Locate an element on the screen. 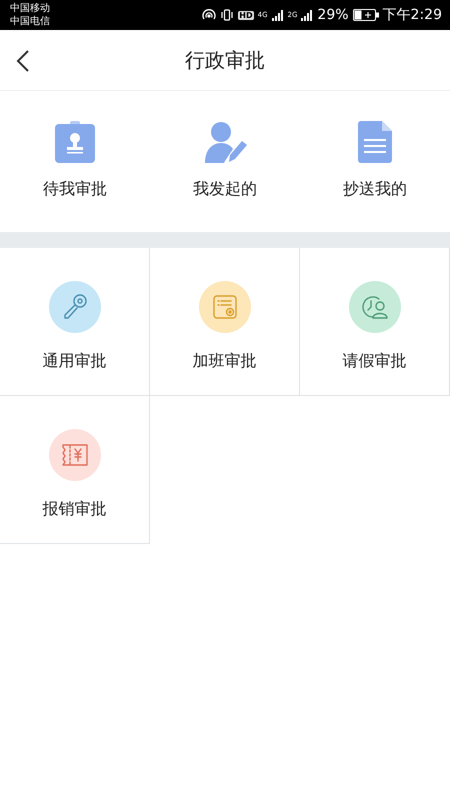 This screenshot has height=800, width=450. quick-action: 待我审批 is located at coordinates (75, 161).